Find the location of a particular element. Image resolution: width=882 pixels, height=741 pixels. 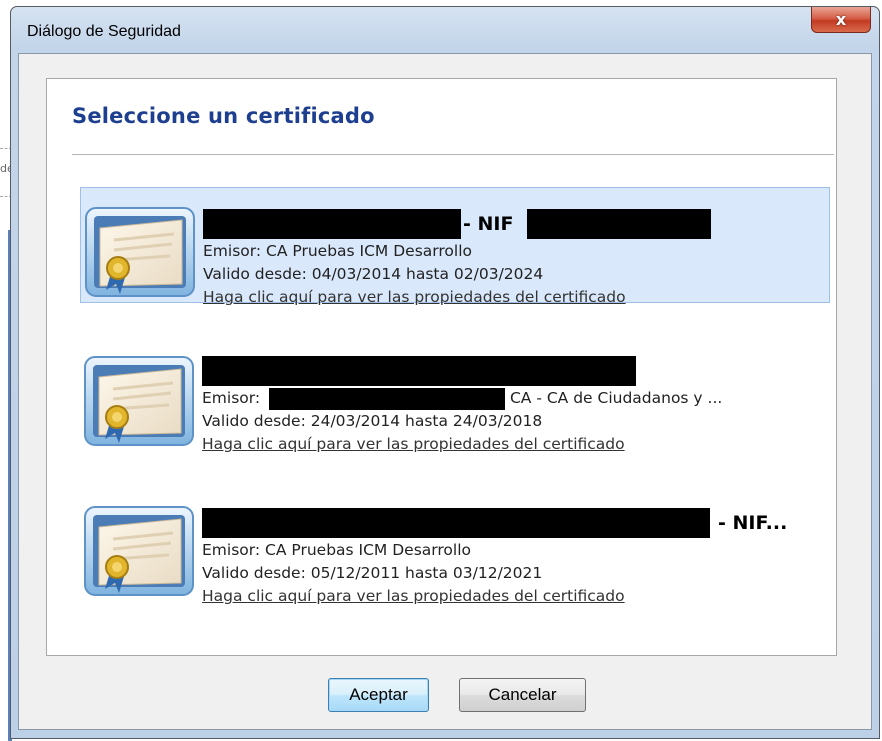

certificate-holder is located at coordinates (512, 371).